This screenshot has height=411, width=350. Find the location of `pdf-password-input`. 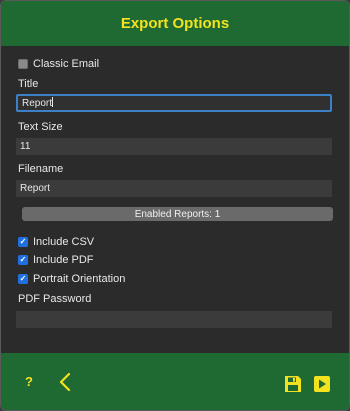

pdf-password-input is located at coordinates (174, 319).